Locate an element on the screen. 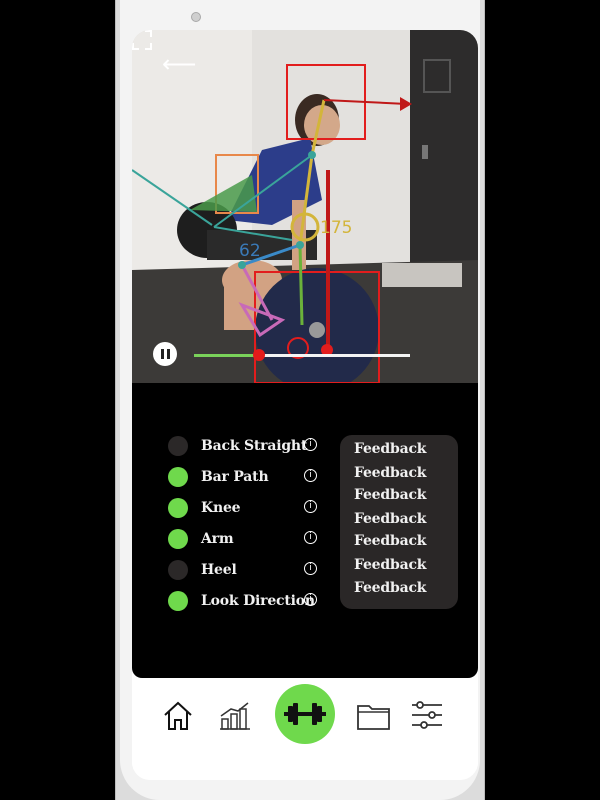 The width and height of the screenshot is (600, 800). video-progress-bar is located at coordinates (302, 355).